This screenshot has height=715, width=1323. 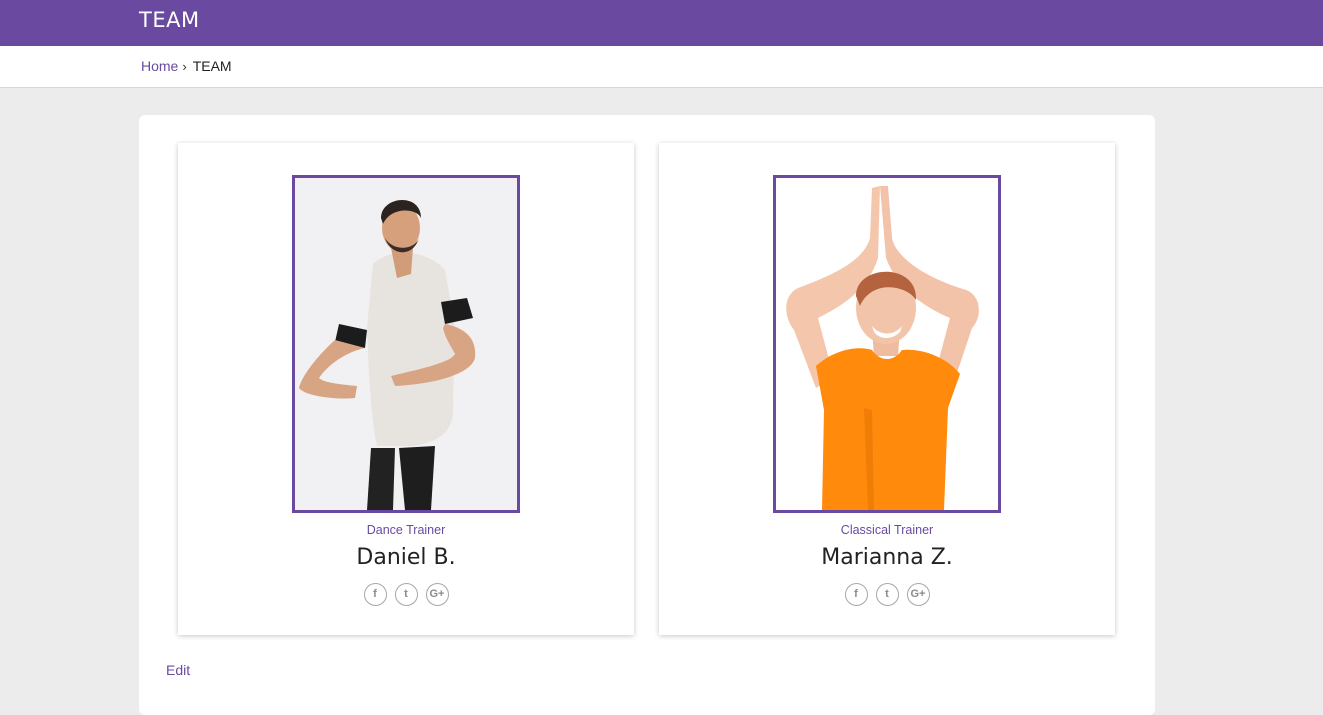 What do you see at coordinates (406, 557) in the screenshot?
I see `trainer-name: Daniel B.` at bounding box center [406, 557].